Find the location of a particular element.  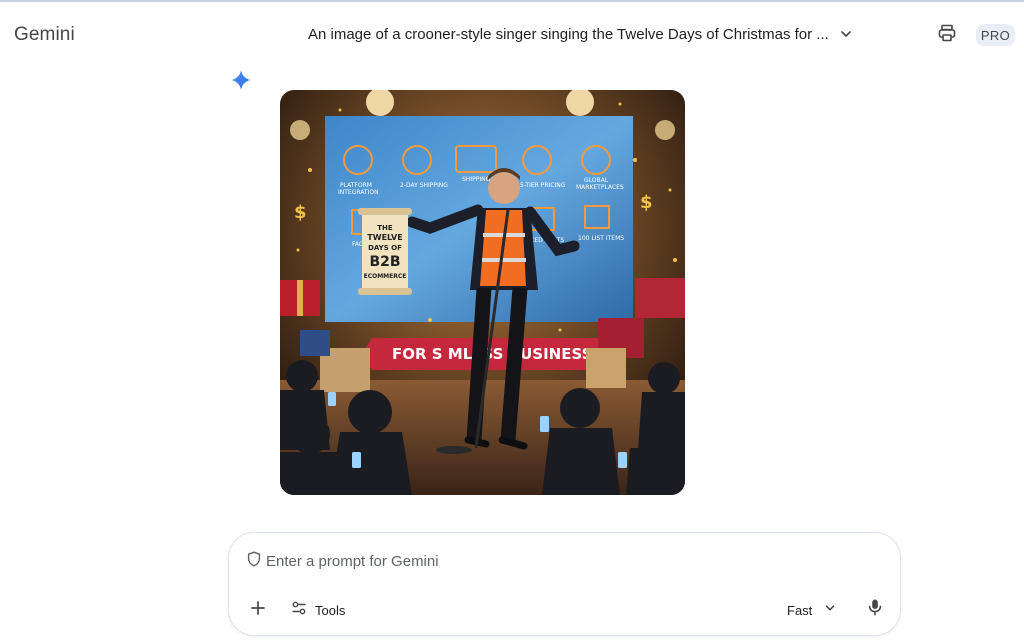

tools-button: Tools is located at coordinates (318, 610).